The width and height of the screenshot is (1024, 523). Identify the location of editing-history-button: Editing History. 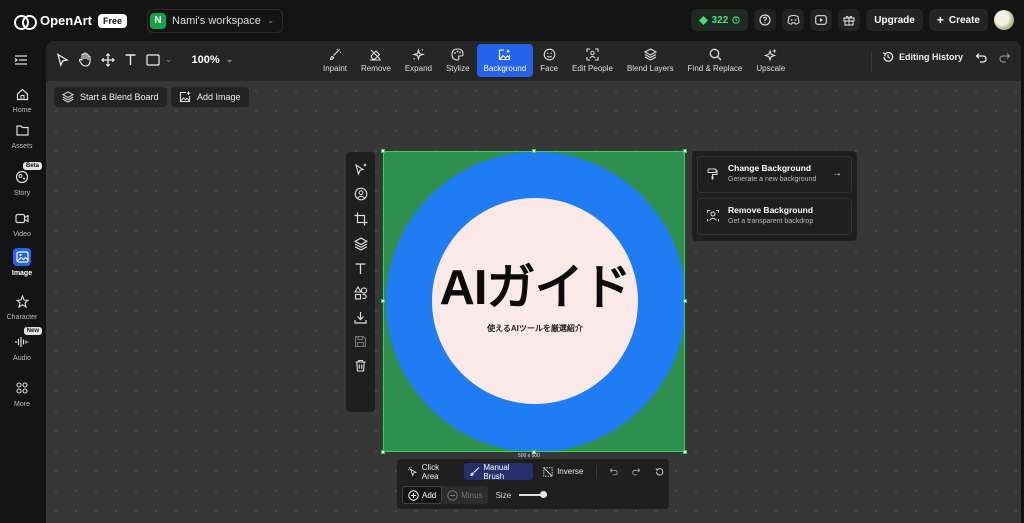
(922, 57).